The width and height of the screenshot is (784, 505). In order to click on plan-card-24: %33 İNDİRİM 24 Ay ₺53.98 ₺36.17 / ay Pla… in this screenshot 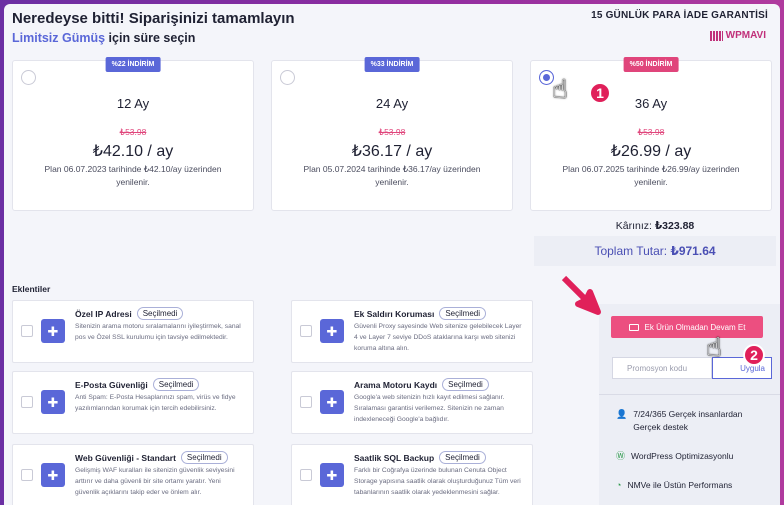, I will do `click(392, 134)`.